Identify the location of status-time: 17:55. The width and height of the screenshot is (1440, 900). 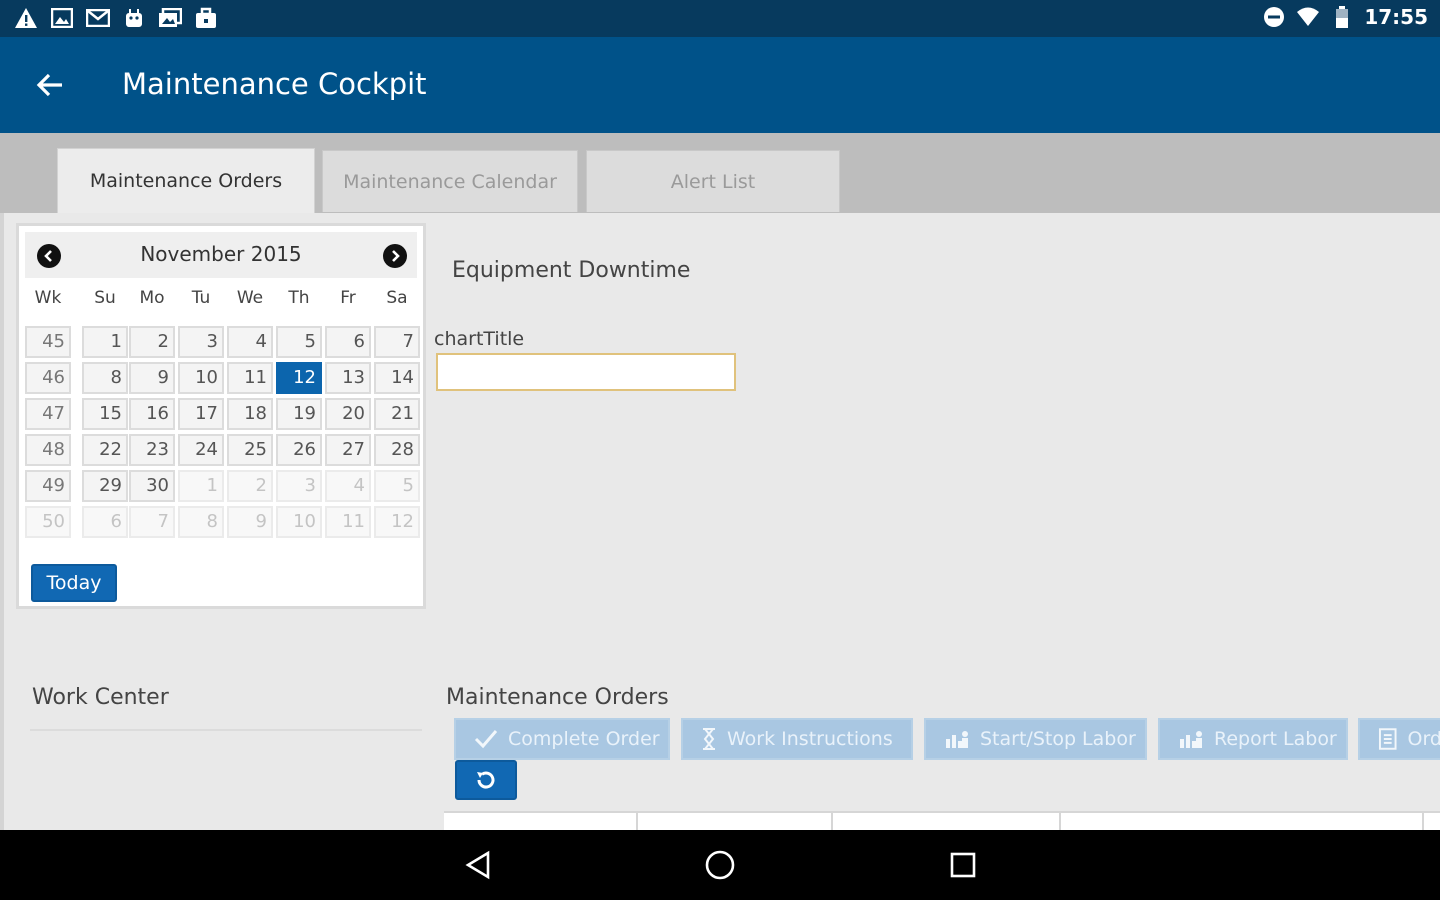
(1396, 17).